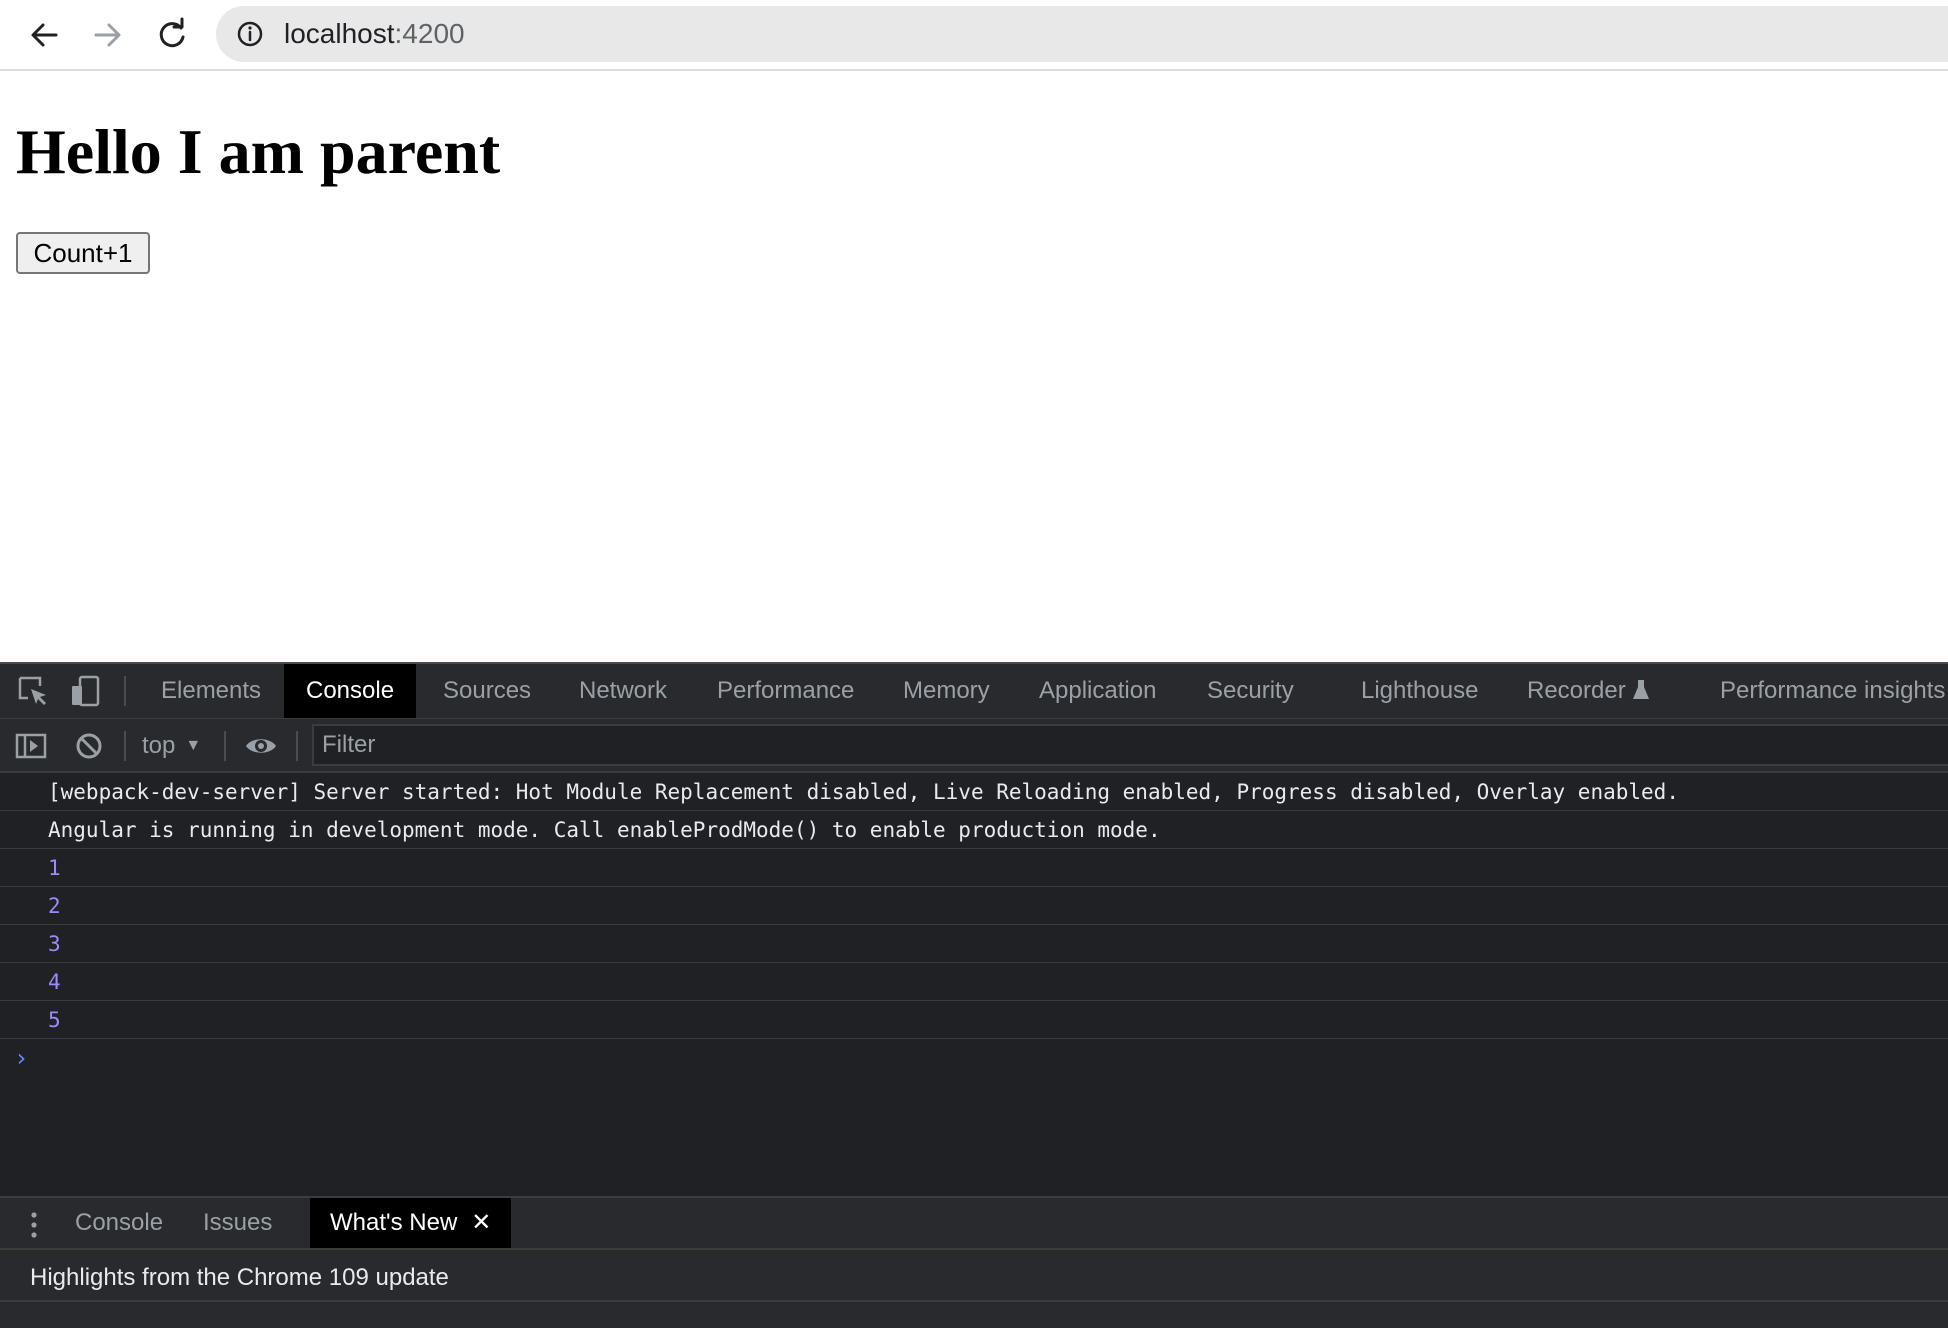 This screenshot has height=1328, width=1948. What do you see at coordinates (258, 151) in the screenshot?
I see `page-heading: Hello I am parent` at bounding box center [258, 151].